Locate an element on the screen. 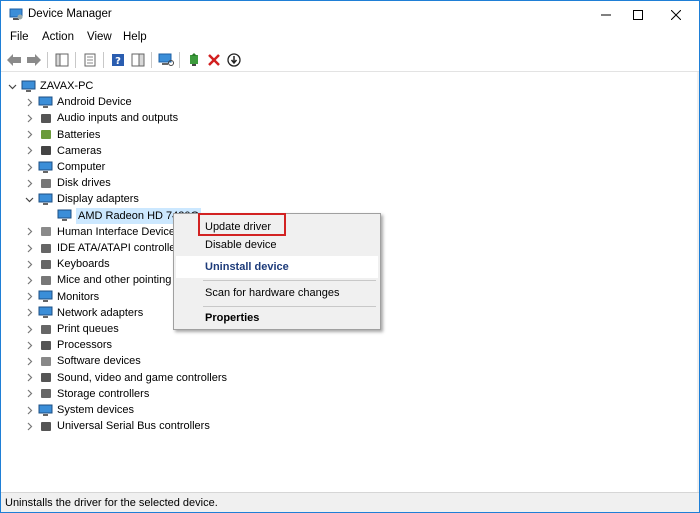 Image resolution: width=700 pixels, height=513 pixels. tree-item: Human Interface Devices is located at coordinates (102, 232).